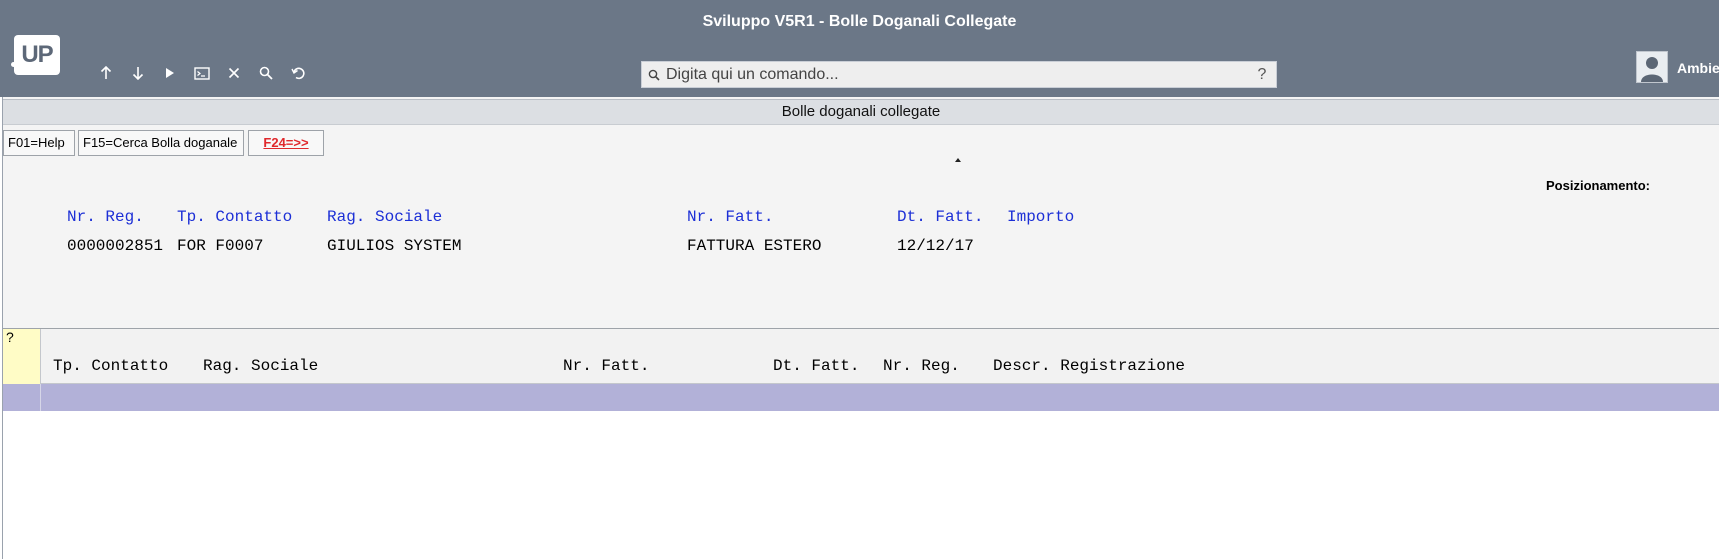 This screenshot has height=559, width=1719. I want to click on up-logo: UP, so click(37, 55).